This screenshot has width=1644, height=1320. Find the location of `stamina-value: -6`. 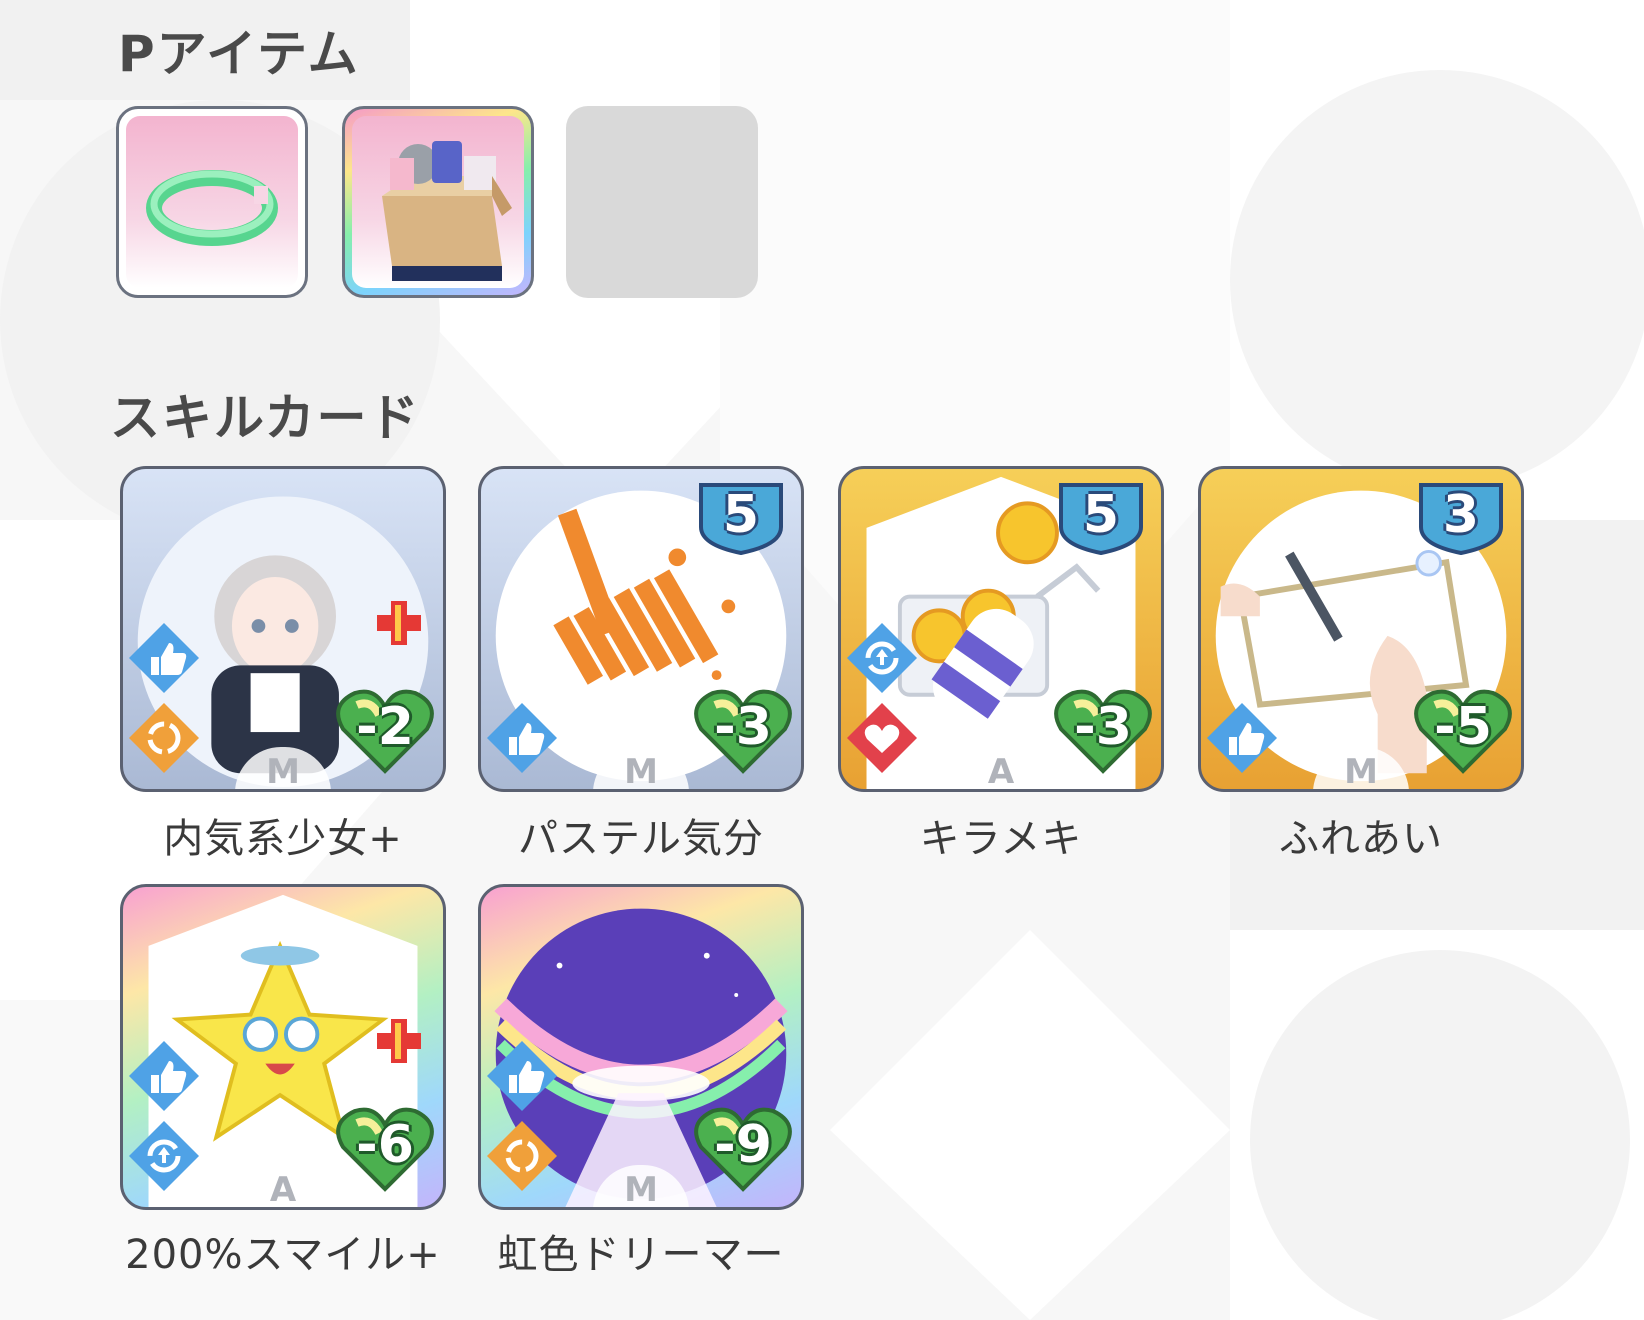

stamina-value: -6 is located at coordinates (385, 1145).